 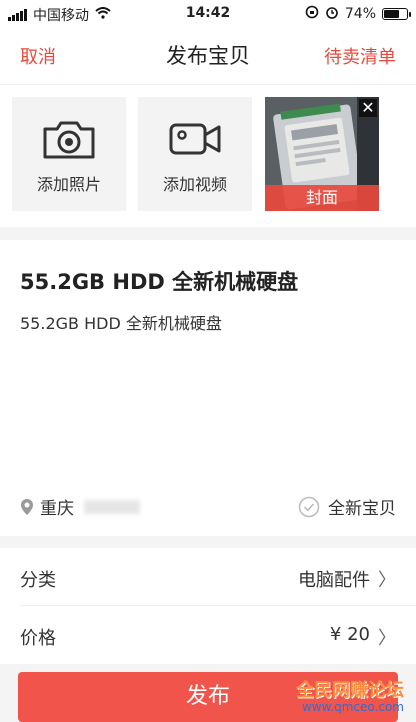 I want to click on price-value: ¥ 20, so click(x=349, y=634).